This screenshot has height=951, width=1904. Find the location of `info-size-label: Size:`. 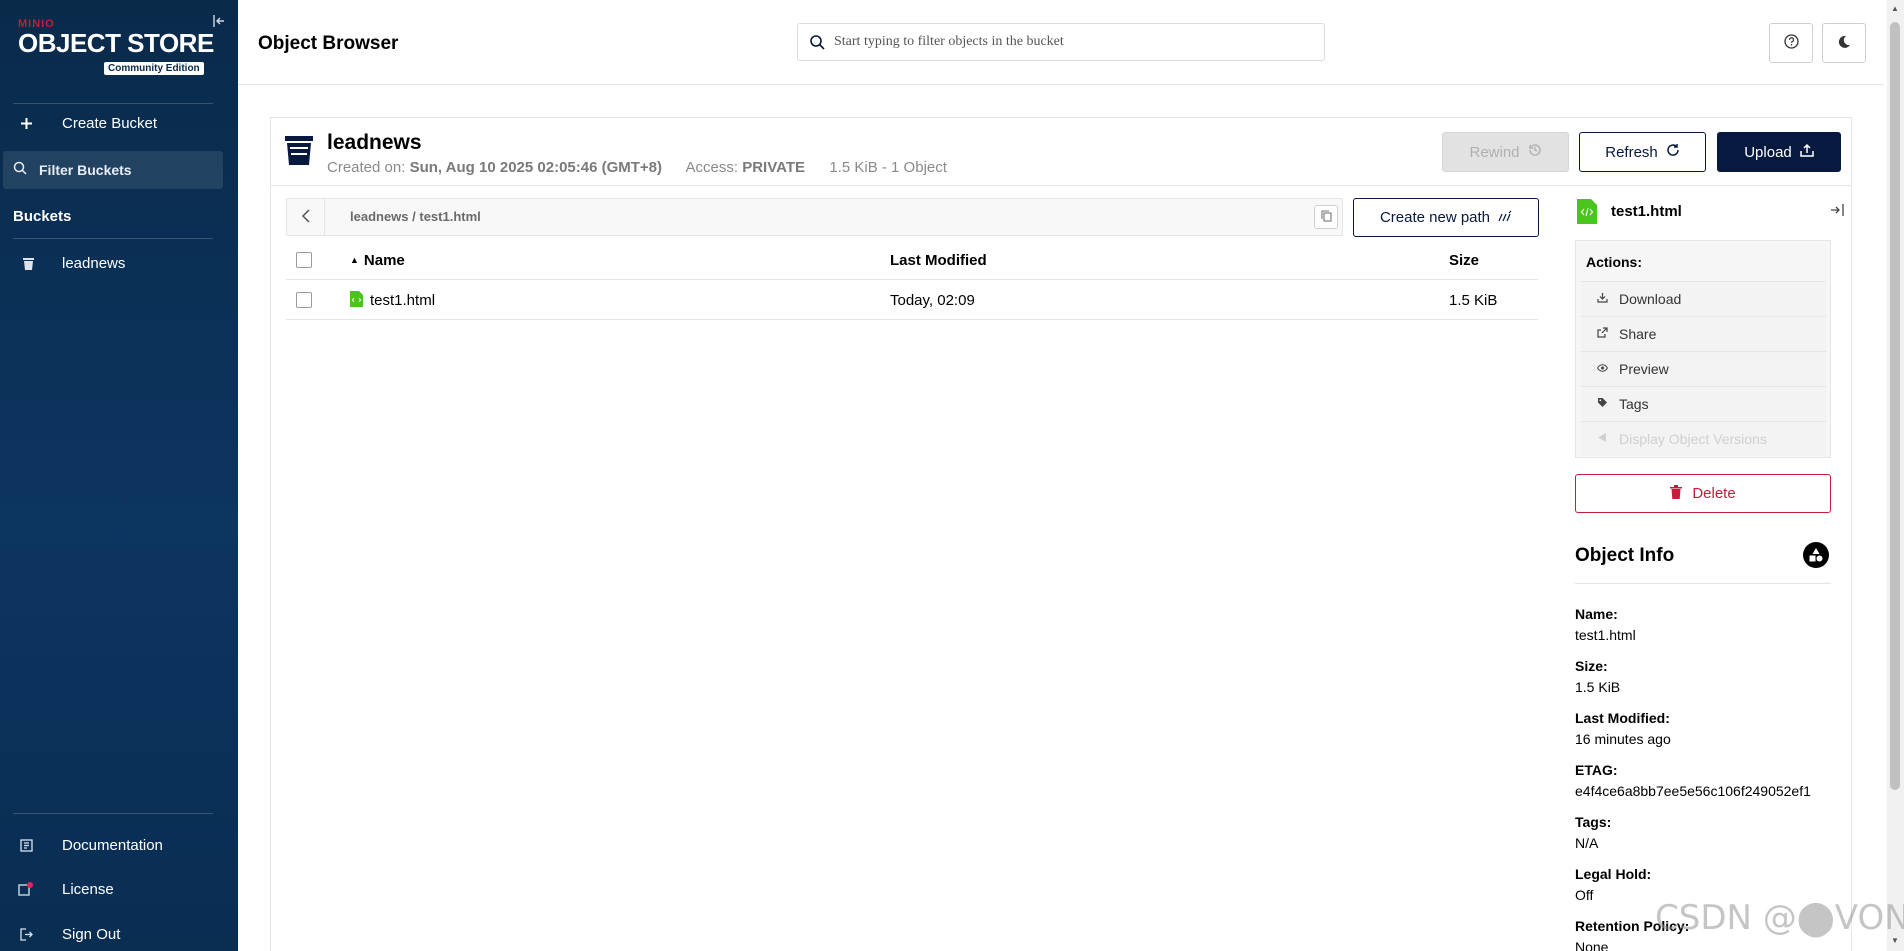

info-size-label: Size: is located at coordinates (1591, 666).